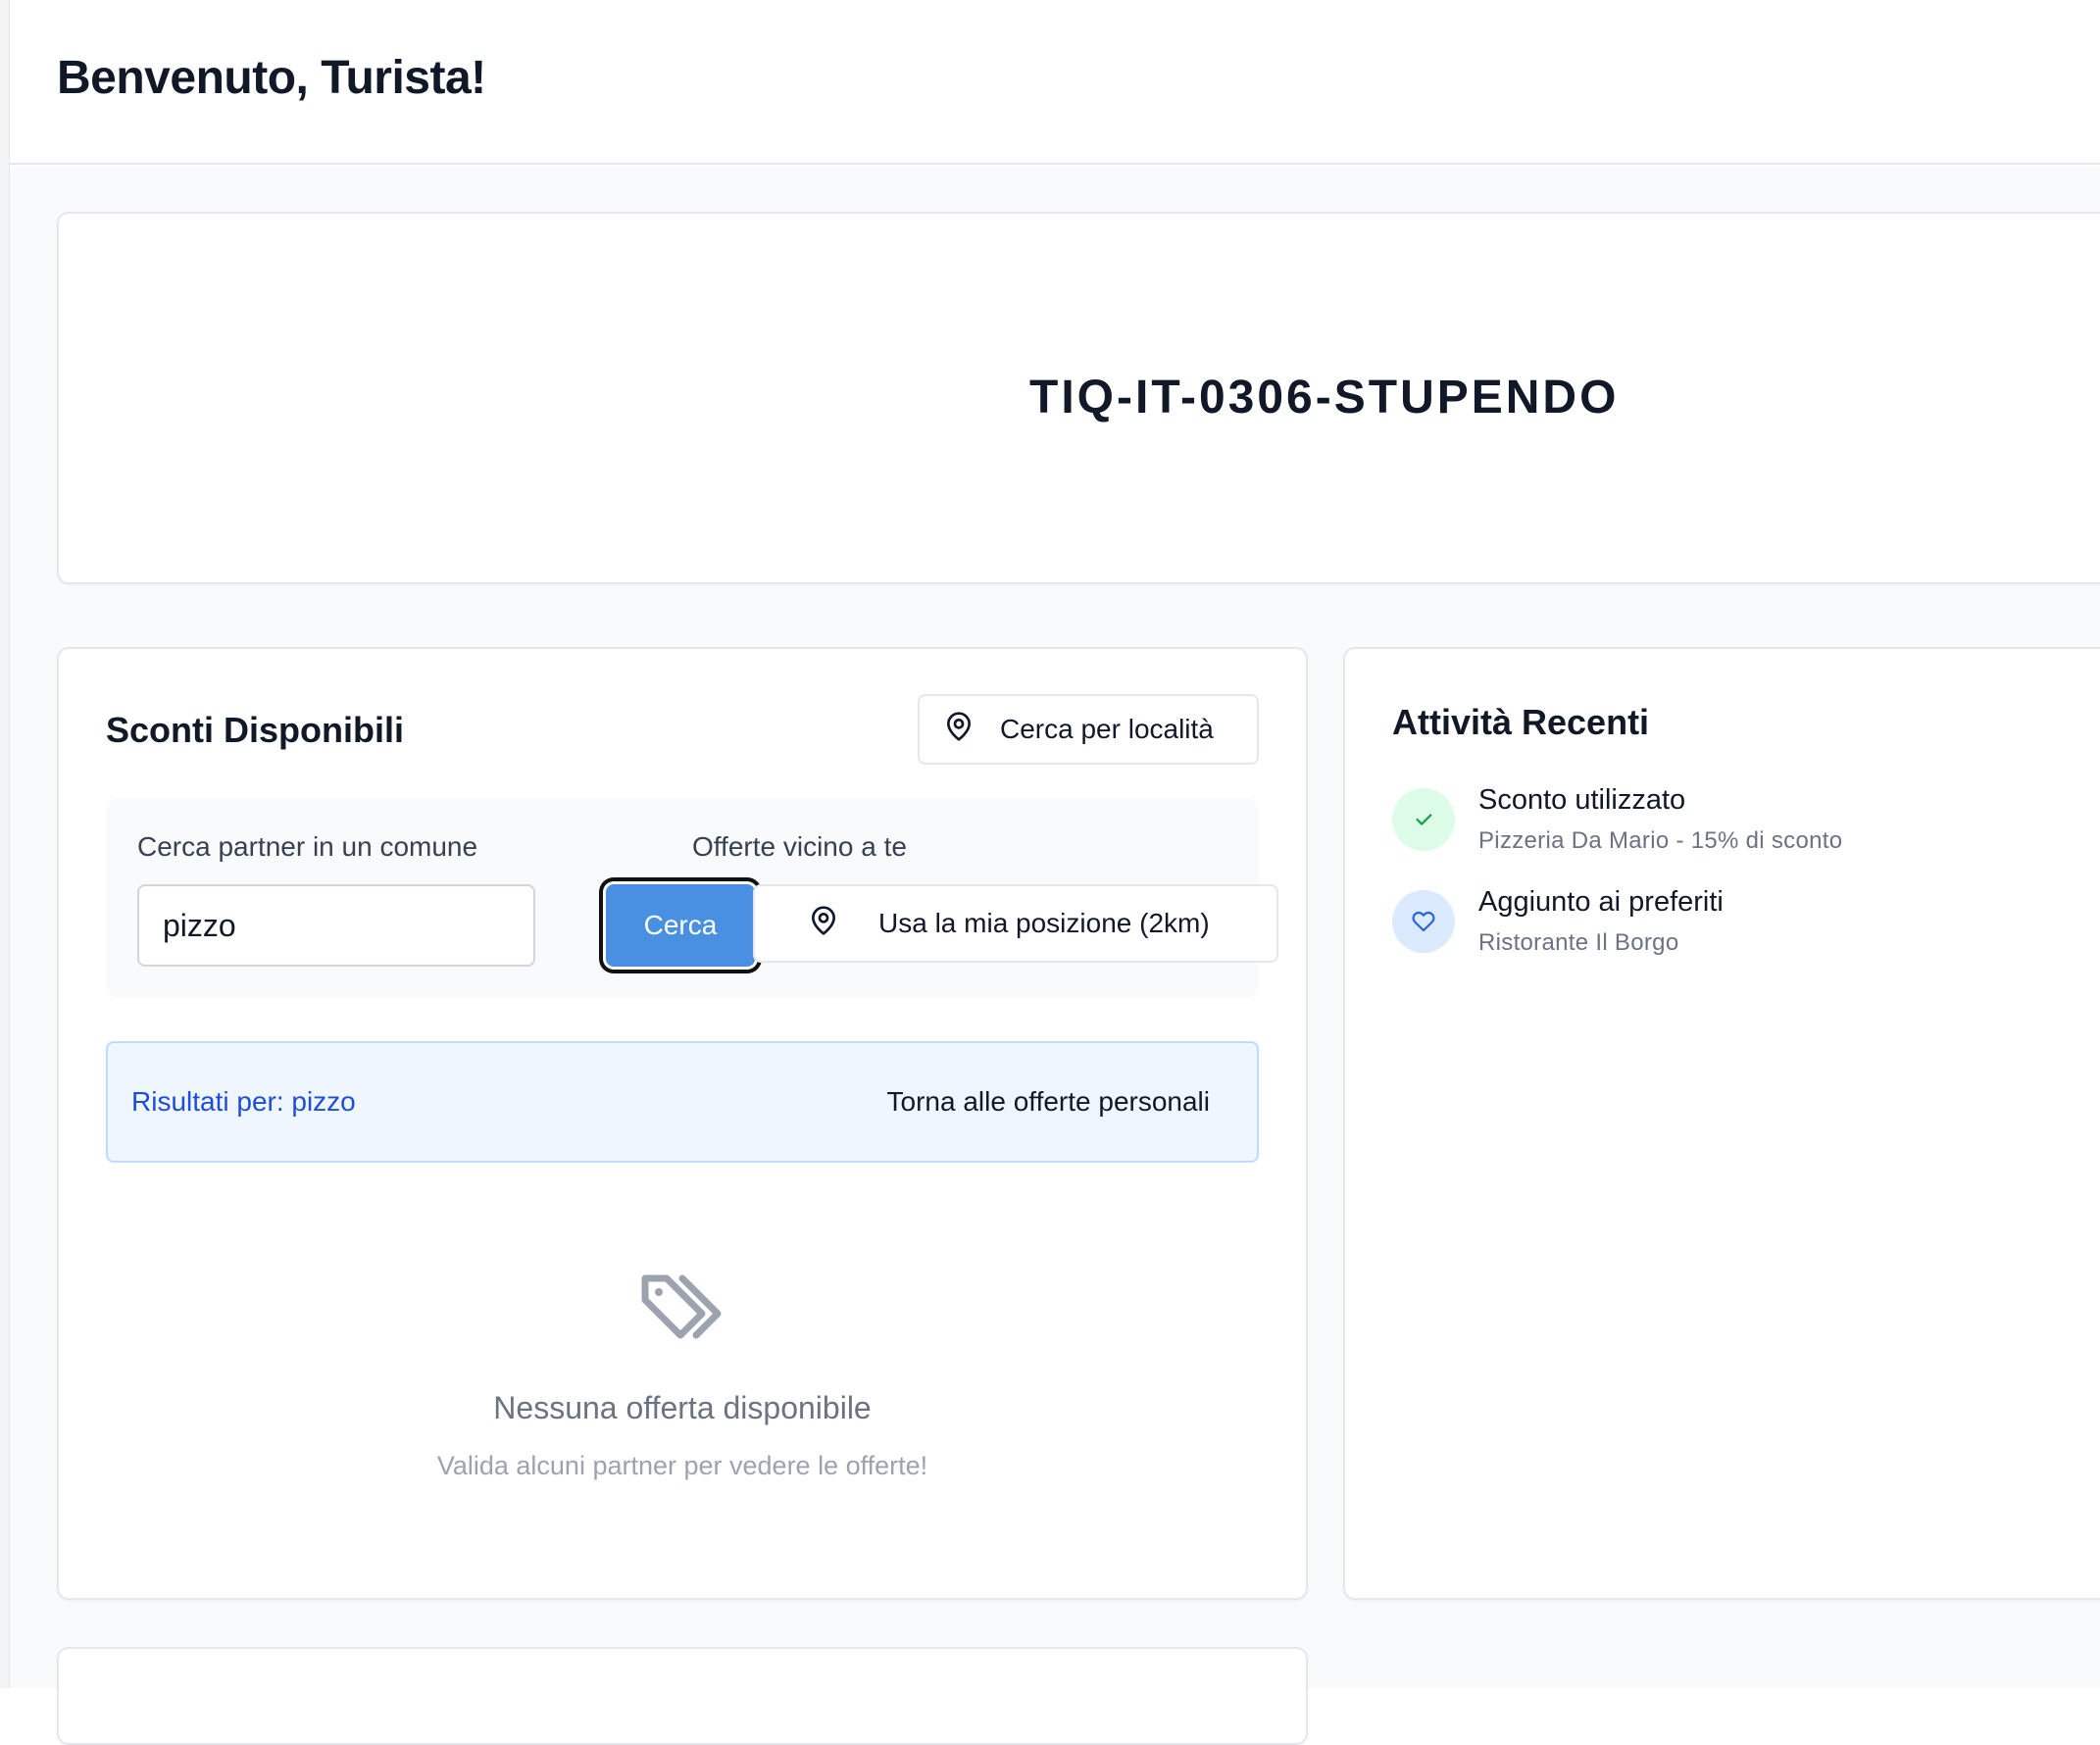 The height and width of the screenshot is (1745, 2100). Describe the element at coordinates (1423, 921) in the screenshot. I see `heart-icon` at that location.